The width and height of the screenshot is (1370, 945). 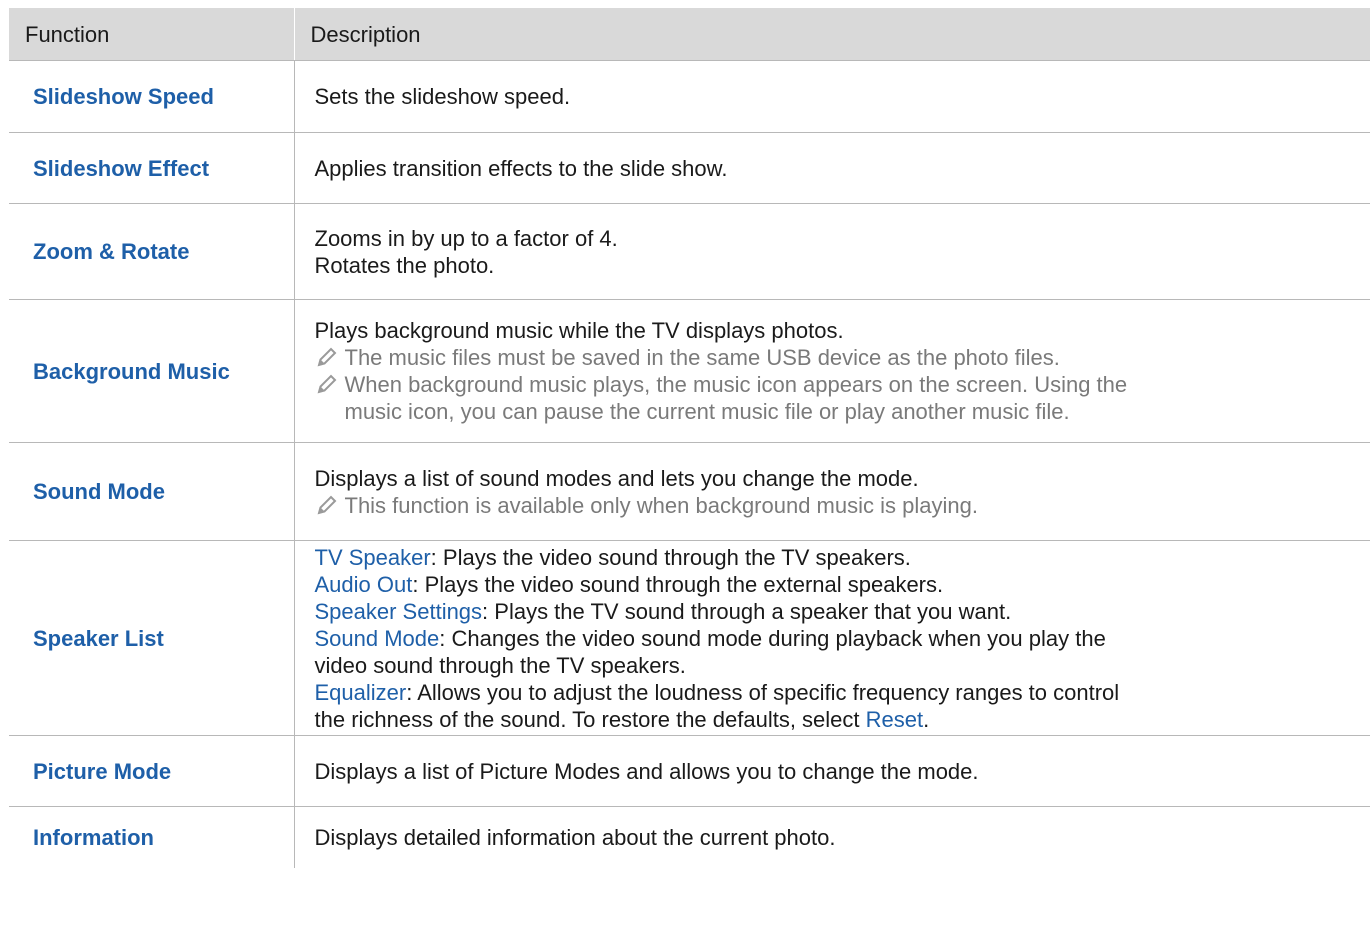 What do you see at coordinates (151, 34) in the screenshot?
I see `header-function: Function` at bounding box center [151, 34].